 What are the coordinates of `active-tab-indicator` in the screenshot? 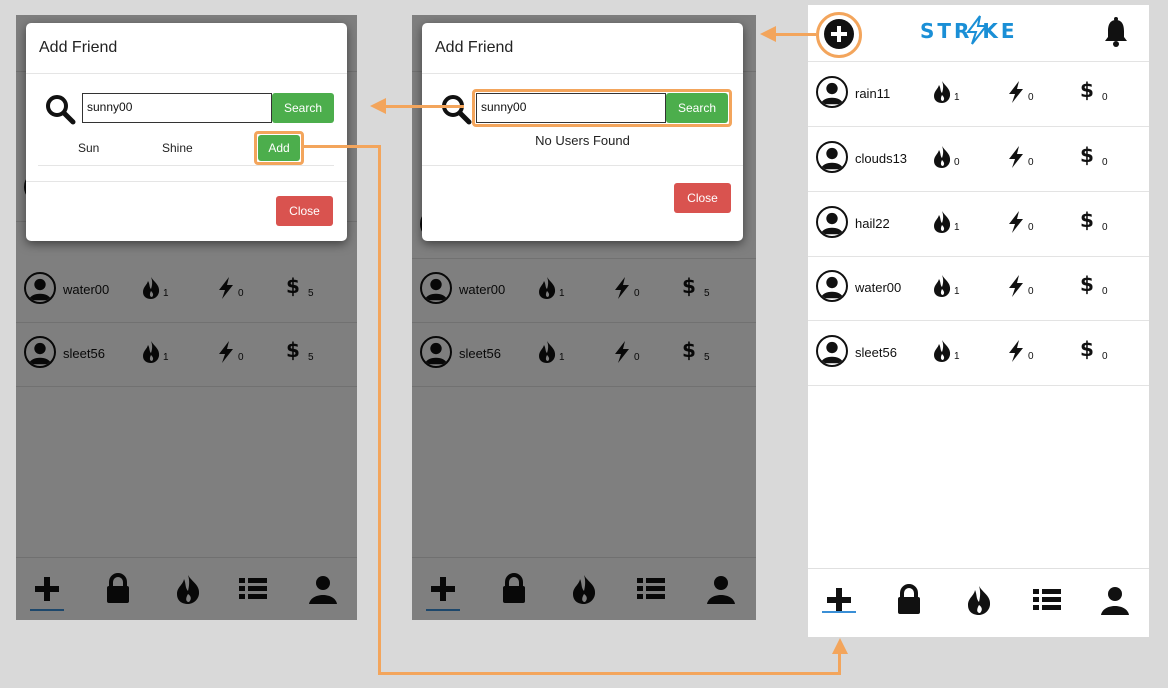 It's located at (839, 612).